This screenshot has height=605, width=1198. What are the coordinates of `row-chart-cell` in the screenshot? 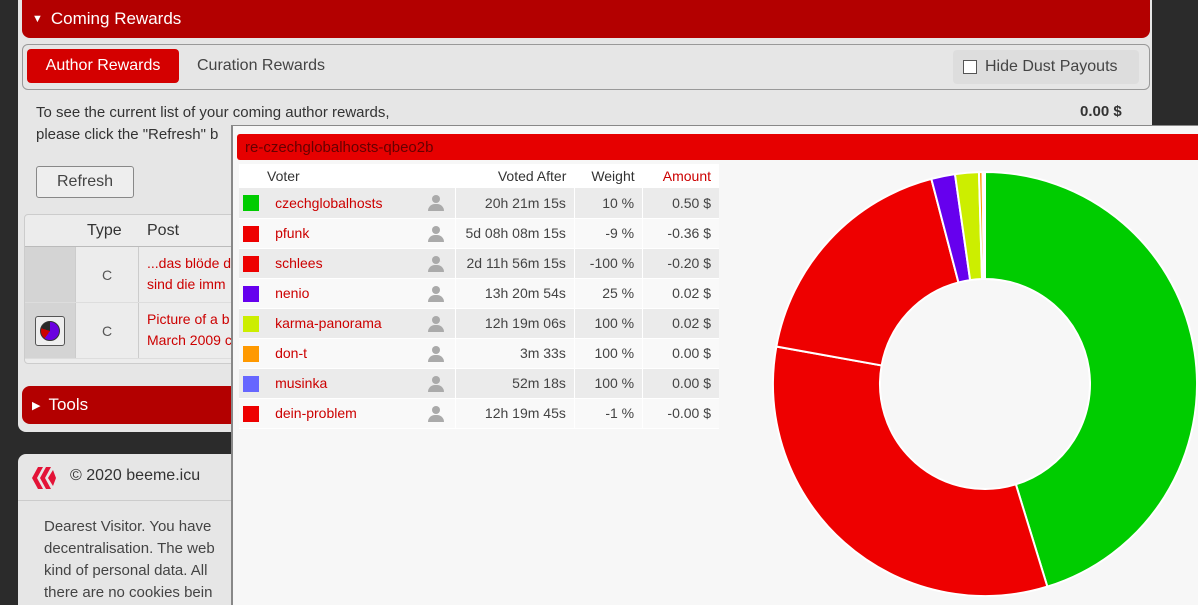 It's located at (50, 274).